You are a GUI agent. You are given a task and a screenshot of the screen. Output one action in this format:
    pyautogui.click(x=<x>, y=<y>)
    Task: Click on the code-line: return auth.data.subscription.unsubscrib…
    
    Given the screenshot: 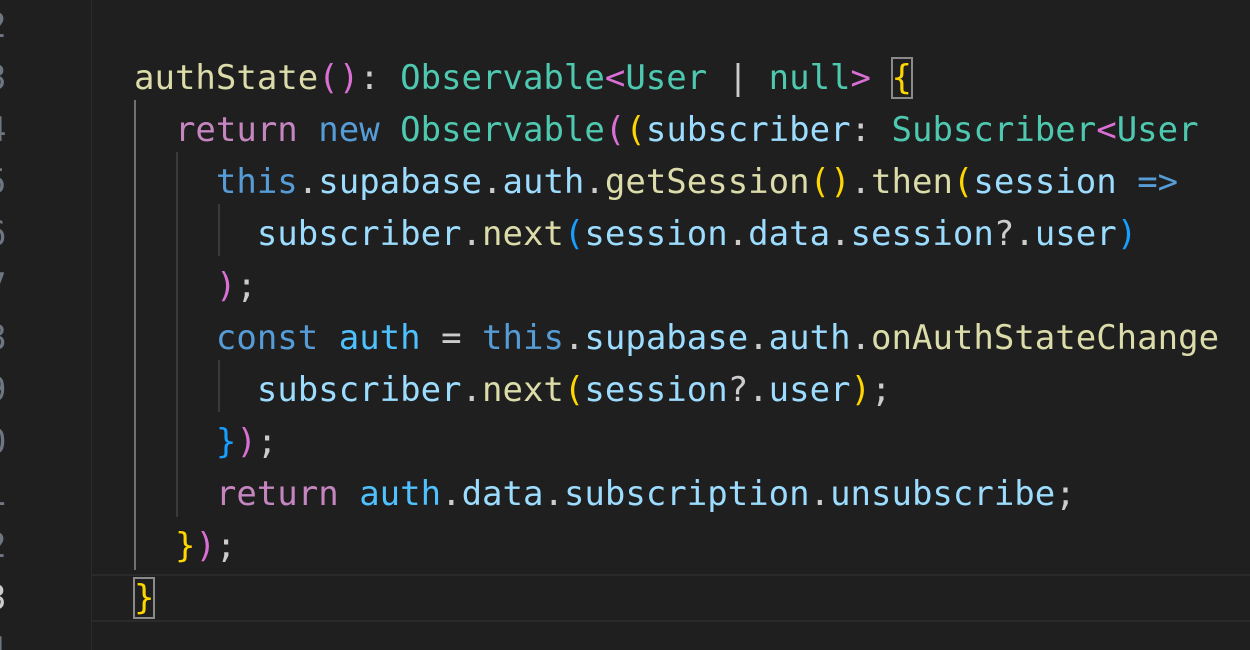 What is the action you would take?
    pyautogui.click(x=605, y=494)
    